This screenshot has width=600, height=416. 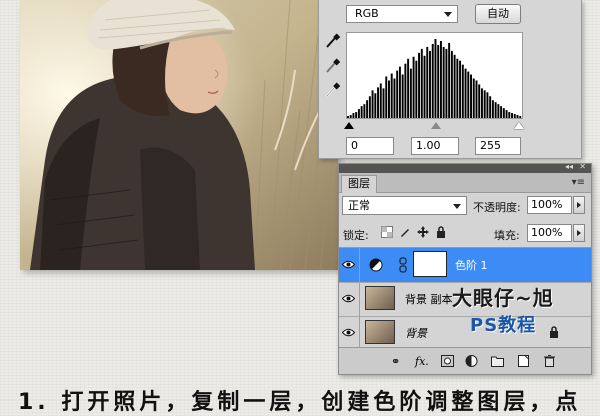 What do you see at coordinates (435, 146) in the screenshot?
I see `input-gamma-field: 1.00` at bounding box center [435, 146].